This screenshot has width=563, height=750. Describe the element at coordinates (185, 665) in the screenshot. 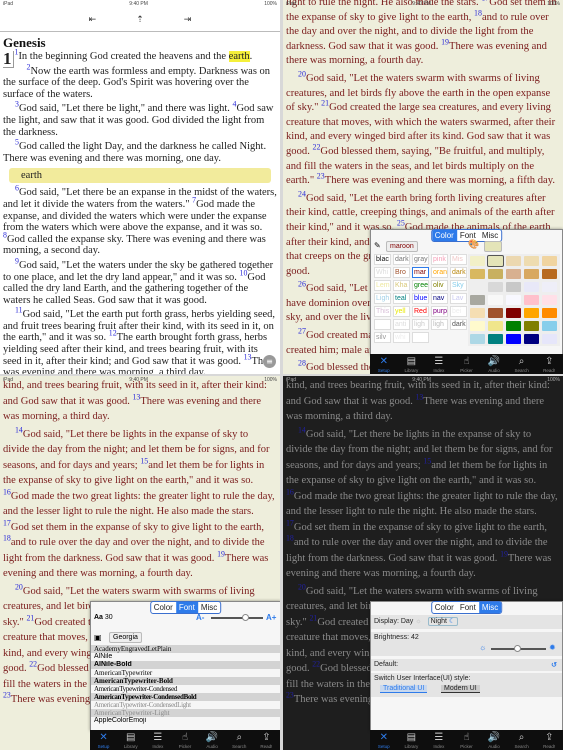

I see `font-option: AlNile-Bold` at that location.